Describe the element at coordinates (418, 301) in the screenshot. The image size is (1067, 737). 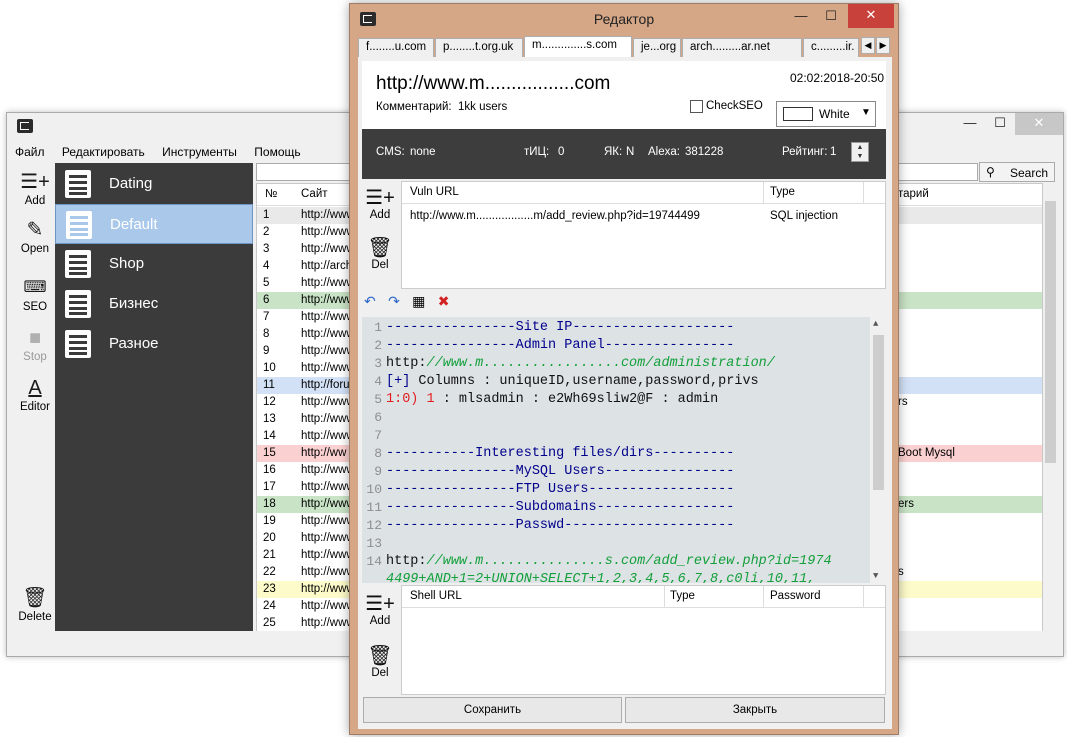
I see `select-all-icon: ▦` at that location.